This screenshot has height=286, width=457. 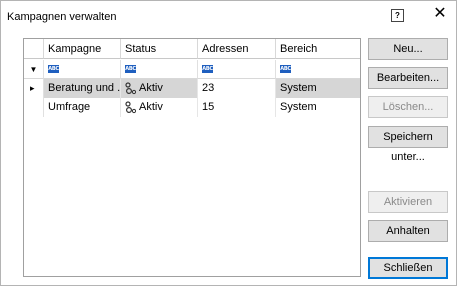 What do you see at coordinates (82, 69) in the screenshot?
I see `filter-cell-kampagne: ABC` at bounding box center [82, 69].